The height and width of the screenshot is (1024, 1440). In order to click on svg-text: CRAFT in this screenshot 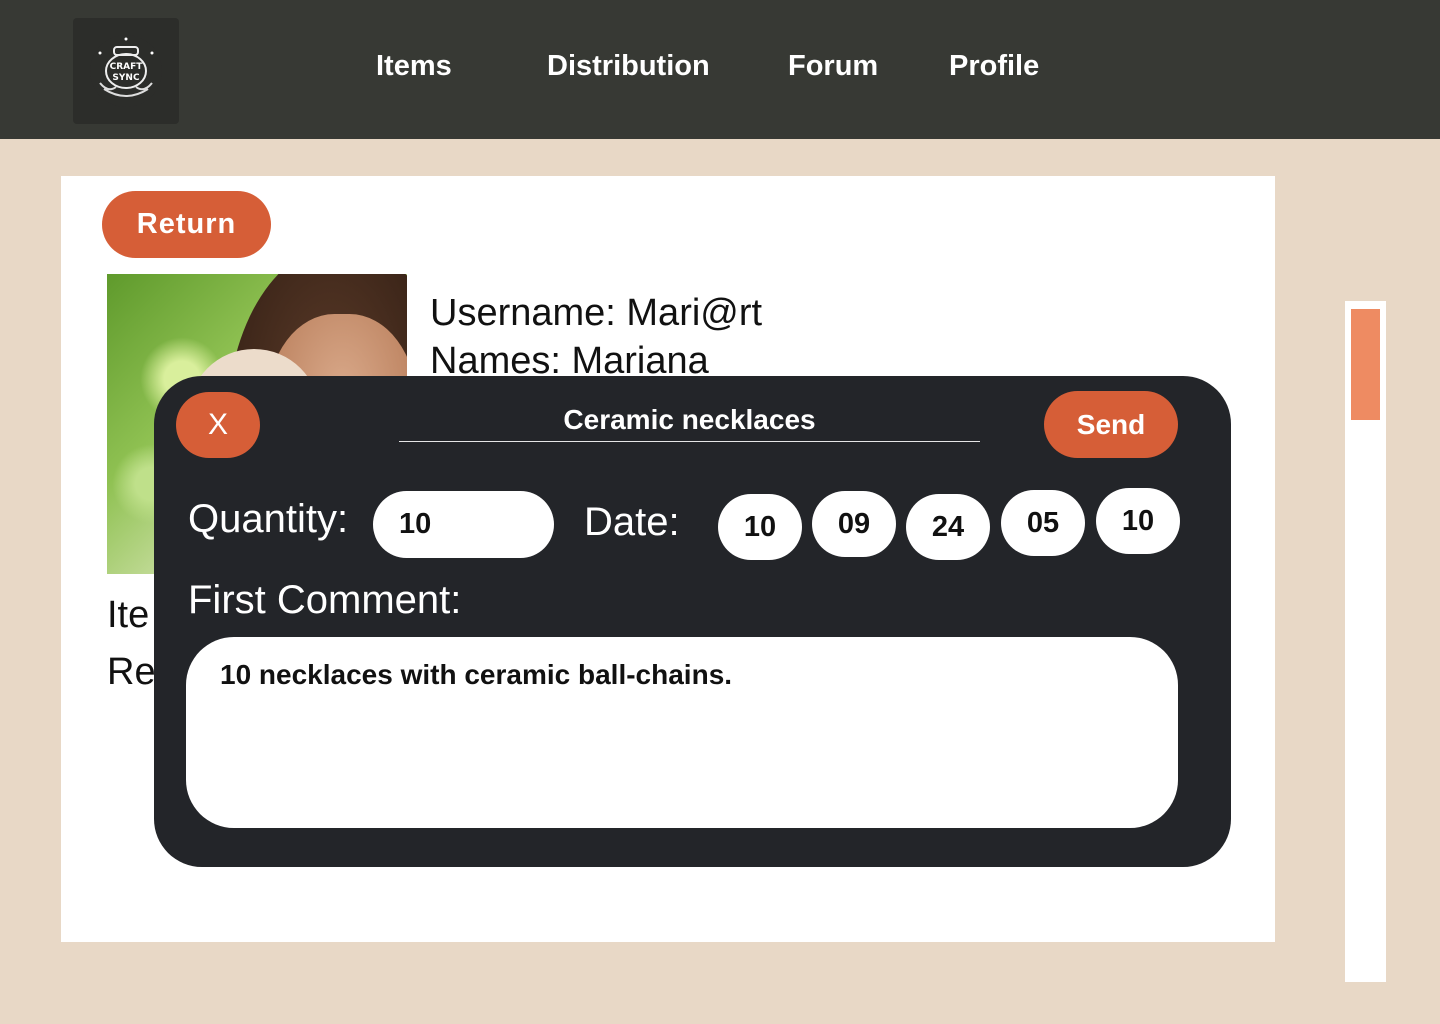, I will do `click(127, 67)`.